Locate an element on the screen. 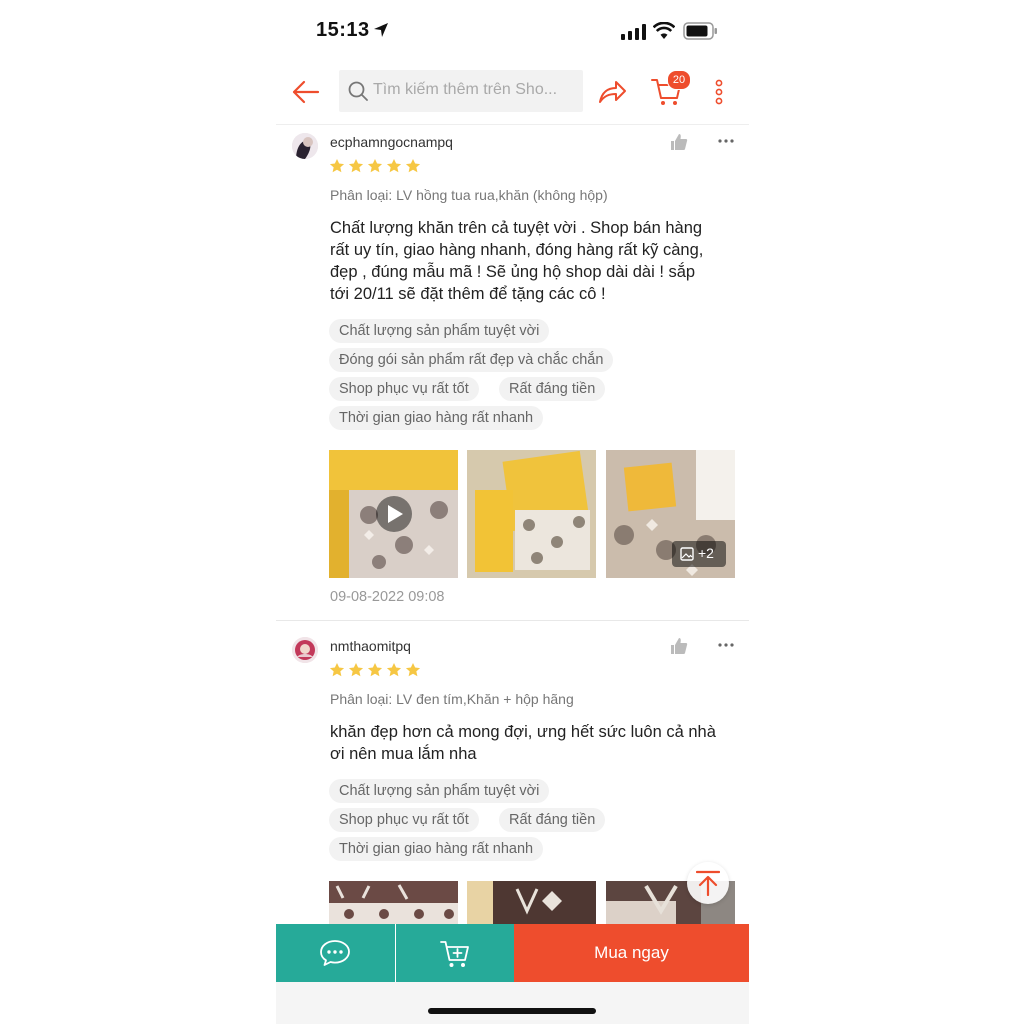 This screenshot has height=1024, width=1024. buy-now-button: Mua ngay is located at coordinates (631, 953).